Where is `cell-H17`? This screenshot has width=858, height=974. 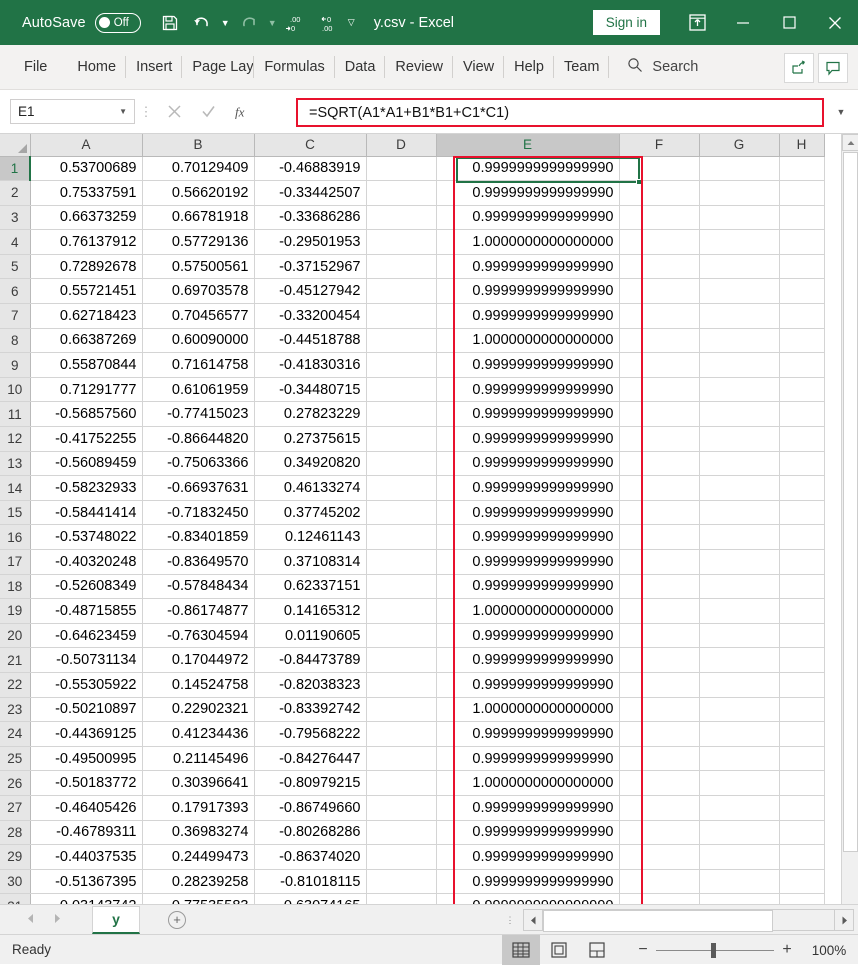
cell-H17 is located at coordinates (802, 562).